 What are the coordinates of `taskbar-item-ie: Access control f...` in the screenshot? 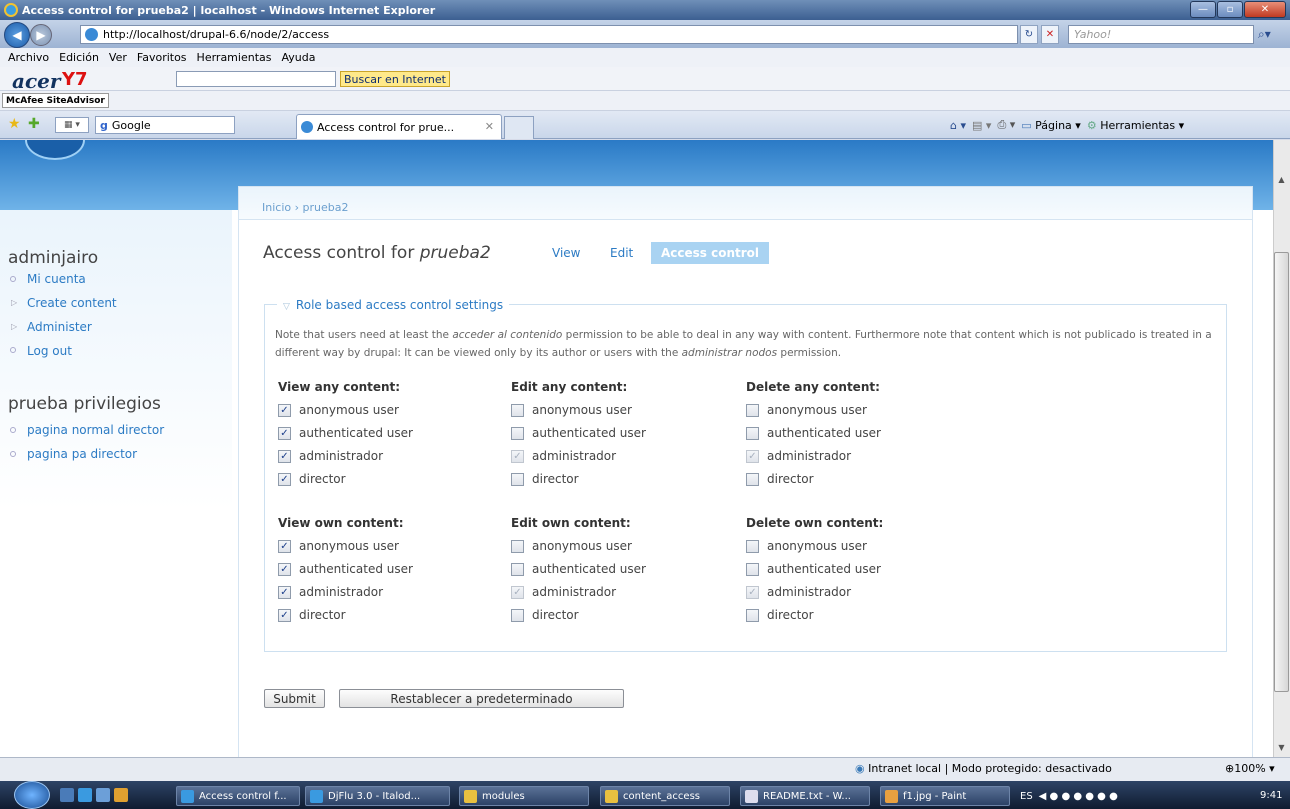 It's located at (238, 796).